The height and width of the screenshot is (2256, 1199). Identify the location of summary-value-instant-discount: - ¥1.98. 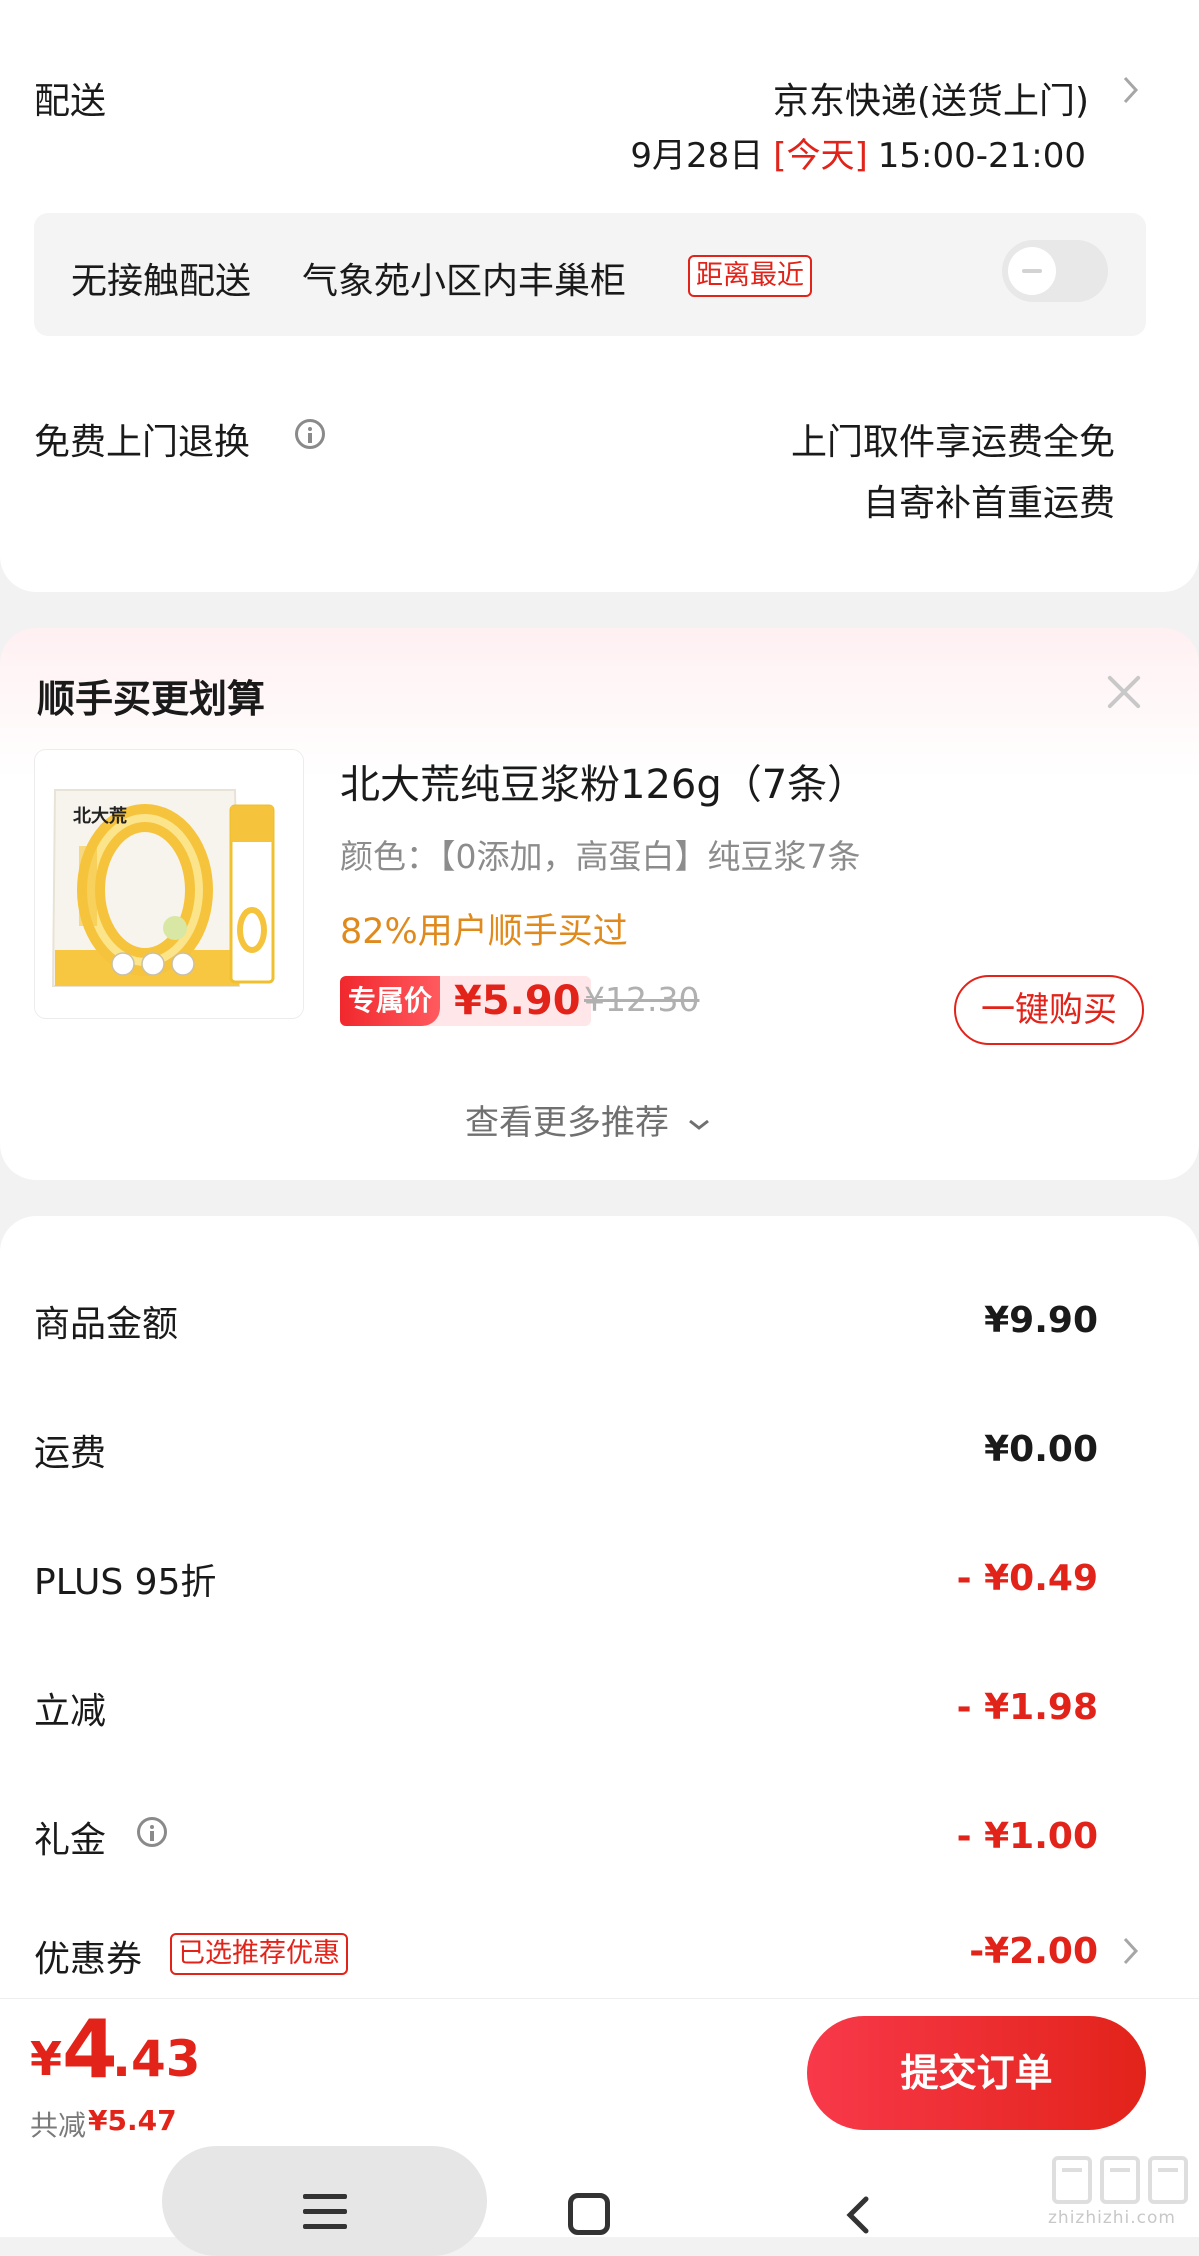
(1027, 1707).